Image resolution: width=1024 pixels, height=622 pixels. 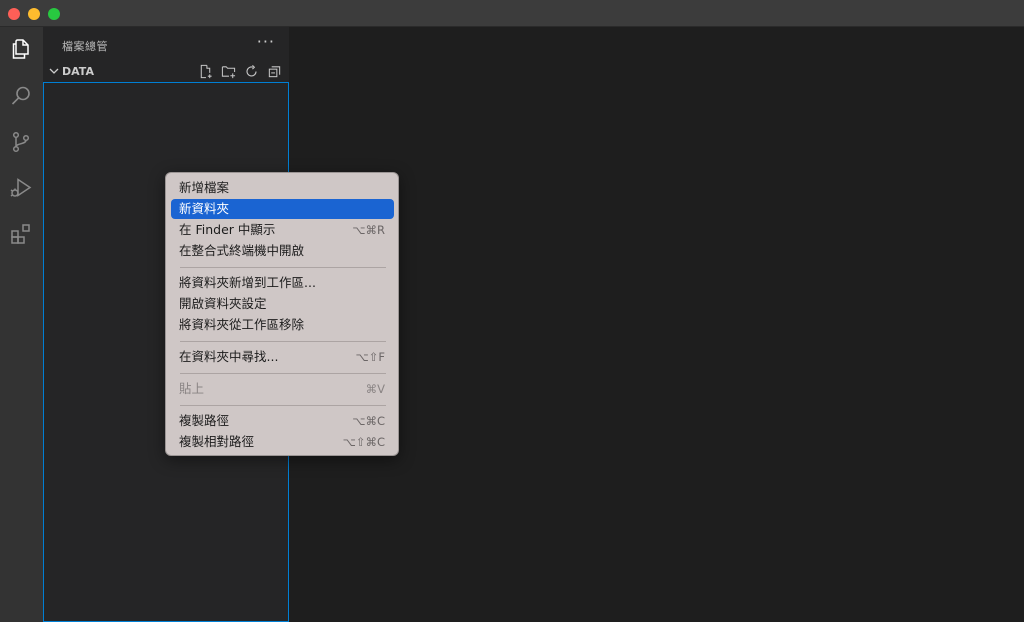 What do you see at coordinates (368, 230) in the screenshot?
I see `menu-item-shortcut: ⌥⌘R` at bounding box center [368, 230].